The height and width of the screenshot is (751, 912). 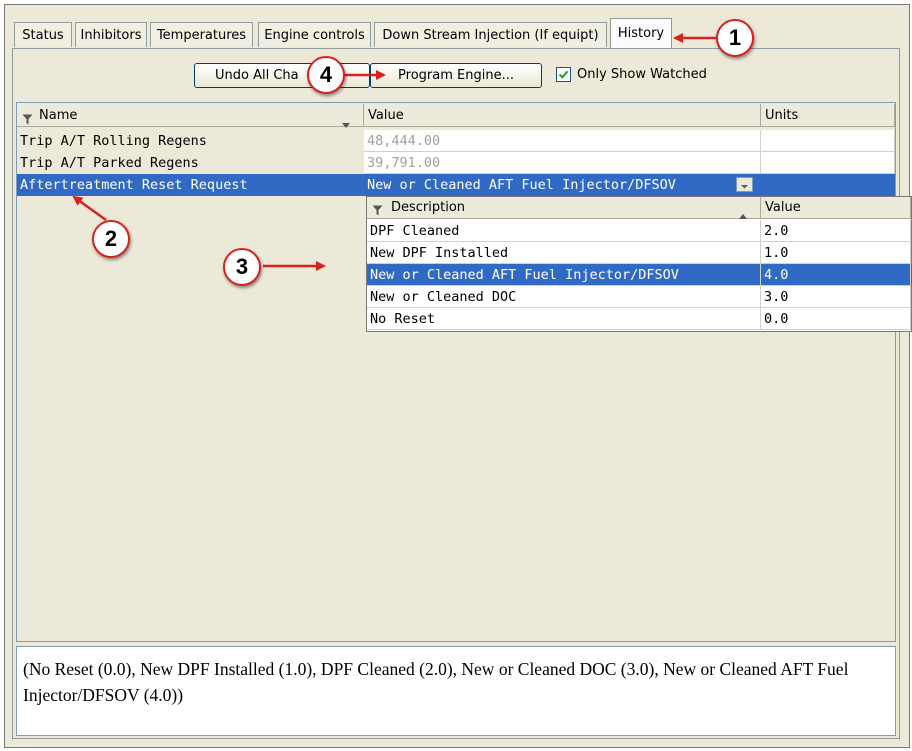 What do you see at coordinates (242, 267) in the screenshot?
I see `callout-3: 3` at bounding box center [242, 267].